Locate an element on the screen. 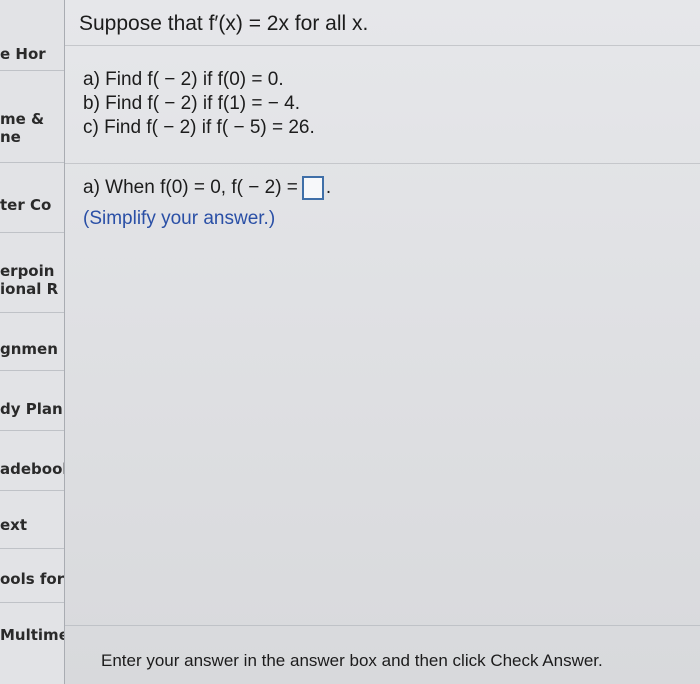 This screenshot has height=684, width=700. sidebar-item-label: me & is located at coordinates (22, 119).